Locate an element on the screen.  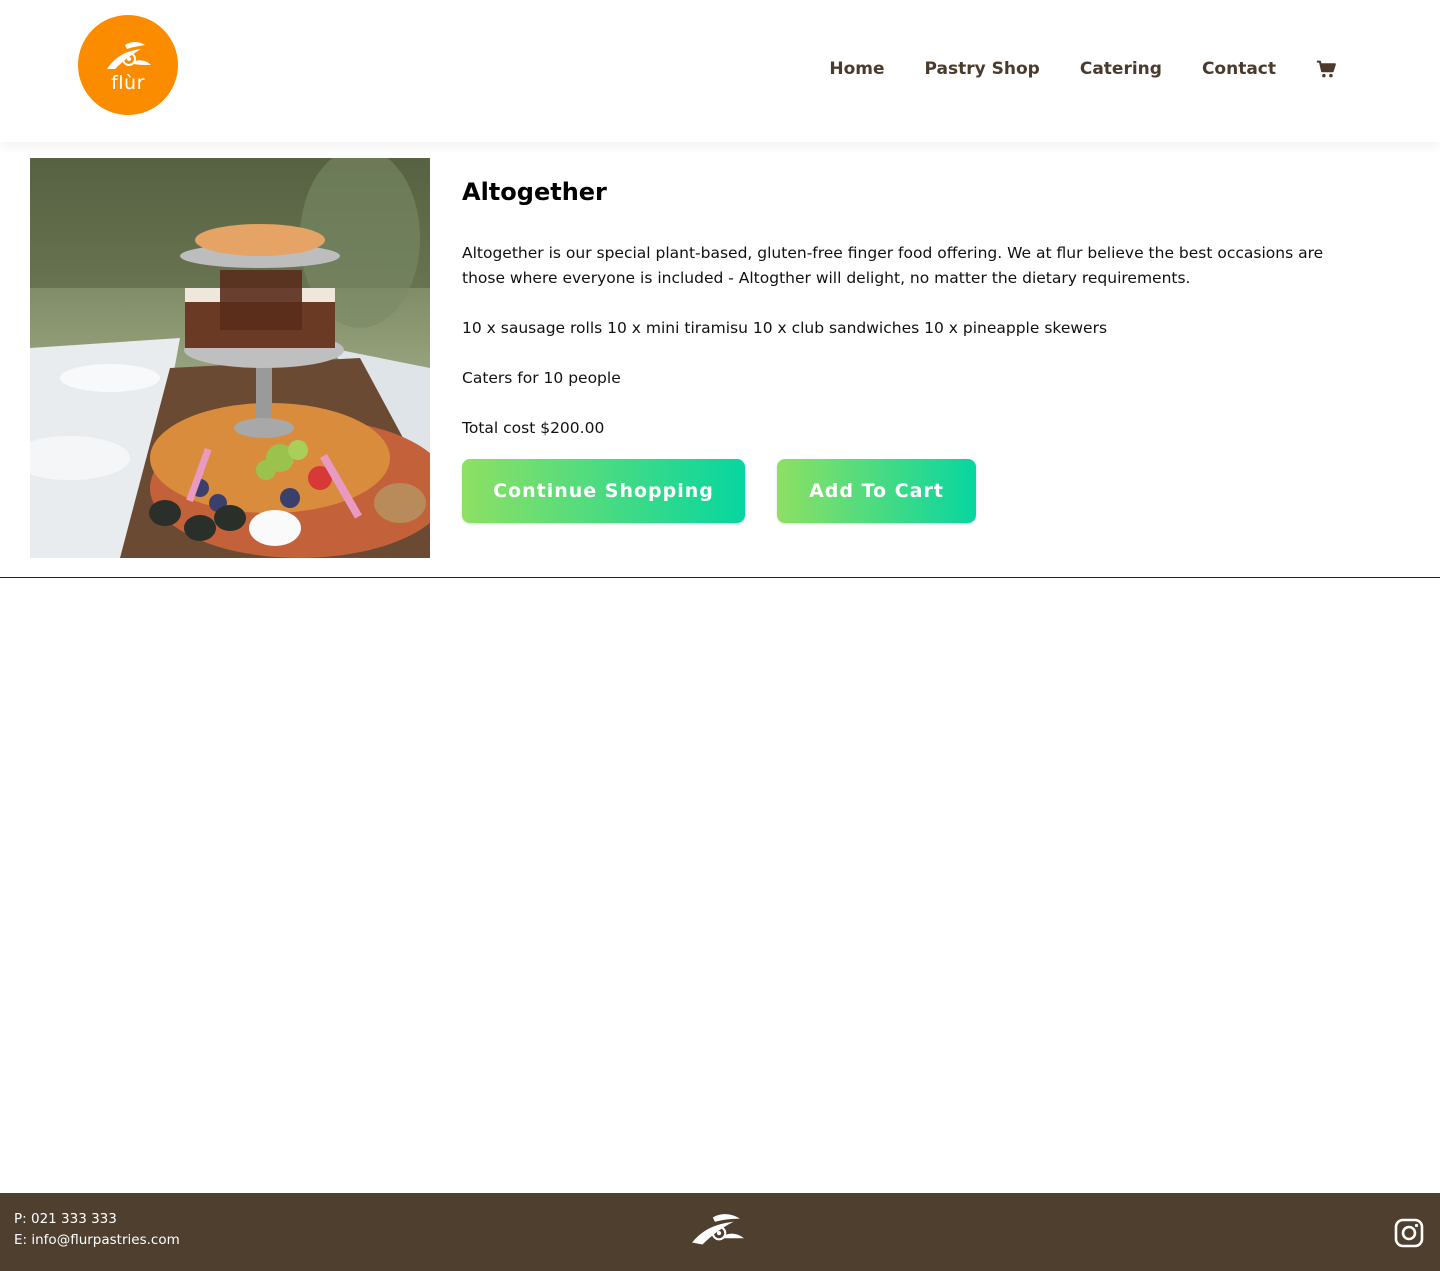
continue-shopping-button: Continue Shopping is located at coordinates (603, 491).